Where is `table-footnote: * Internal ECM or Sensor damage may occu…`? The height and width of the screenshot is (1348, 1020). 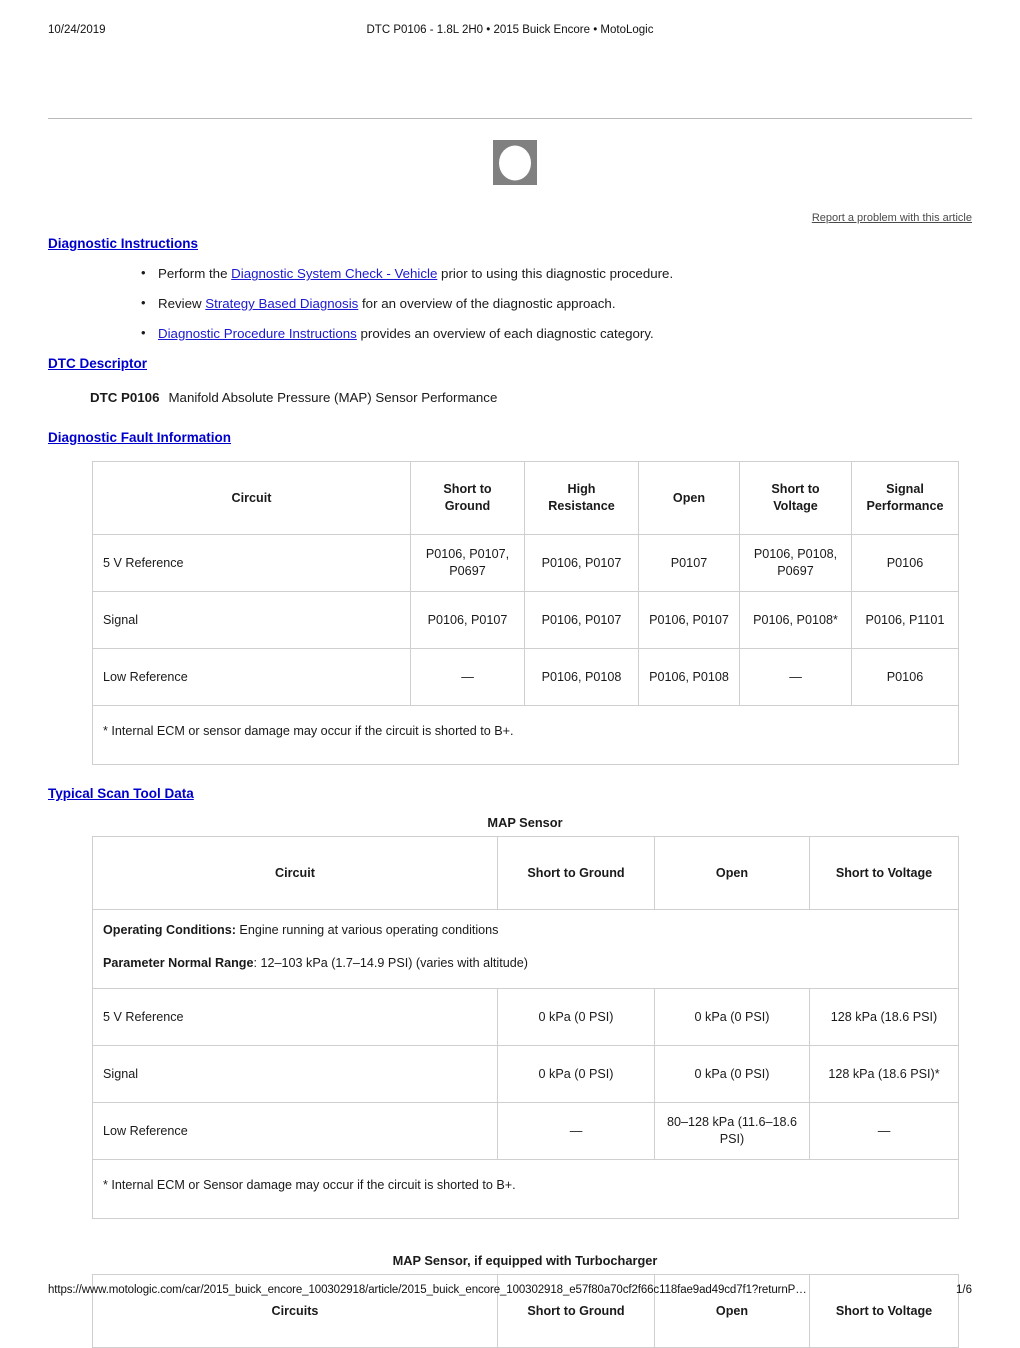 table-footnote: * Internal ECM or Sensor damage may occu… is located at coordinates (525, 1189).